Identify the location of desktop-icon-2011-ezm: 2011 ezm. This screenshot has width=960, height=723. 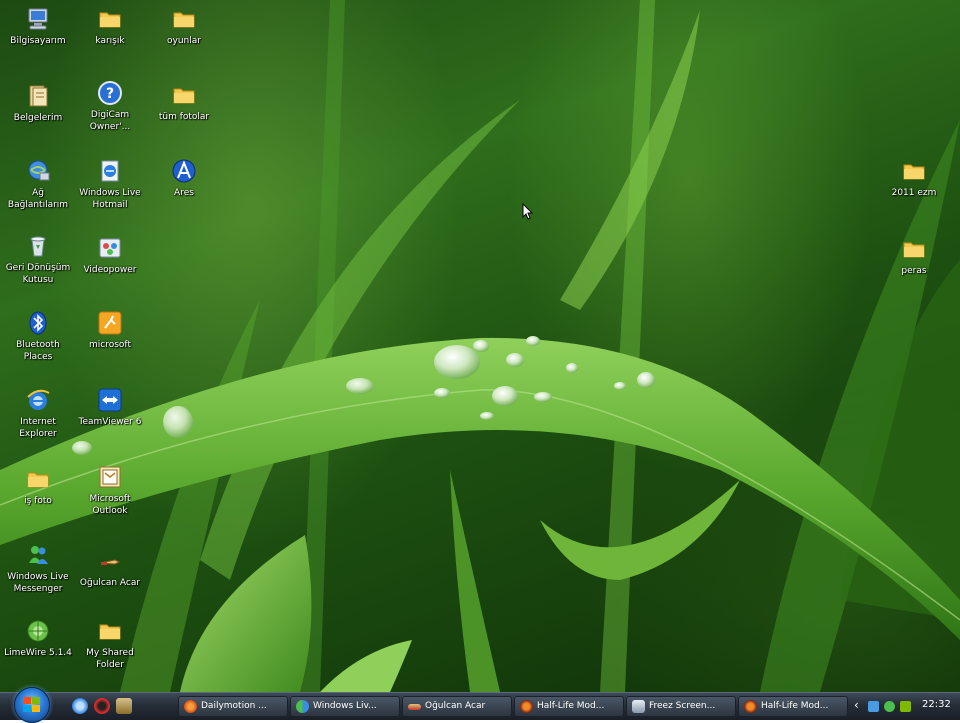
(914, 178).